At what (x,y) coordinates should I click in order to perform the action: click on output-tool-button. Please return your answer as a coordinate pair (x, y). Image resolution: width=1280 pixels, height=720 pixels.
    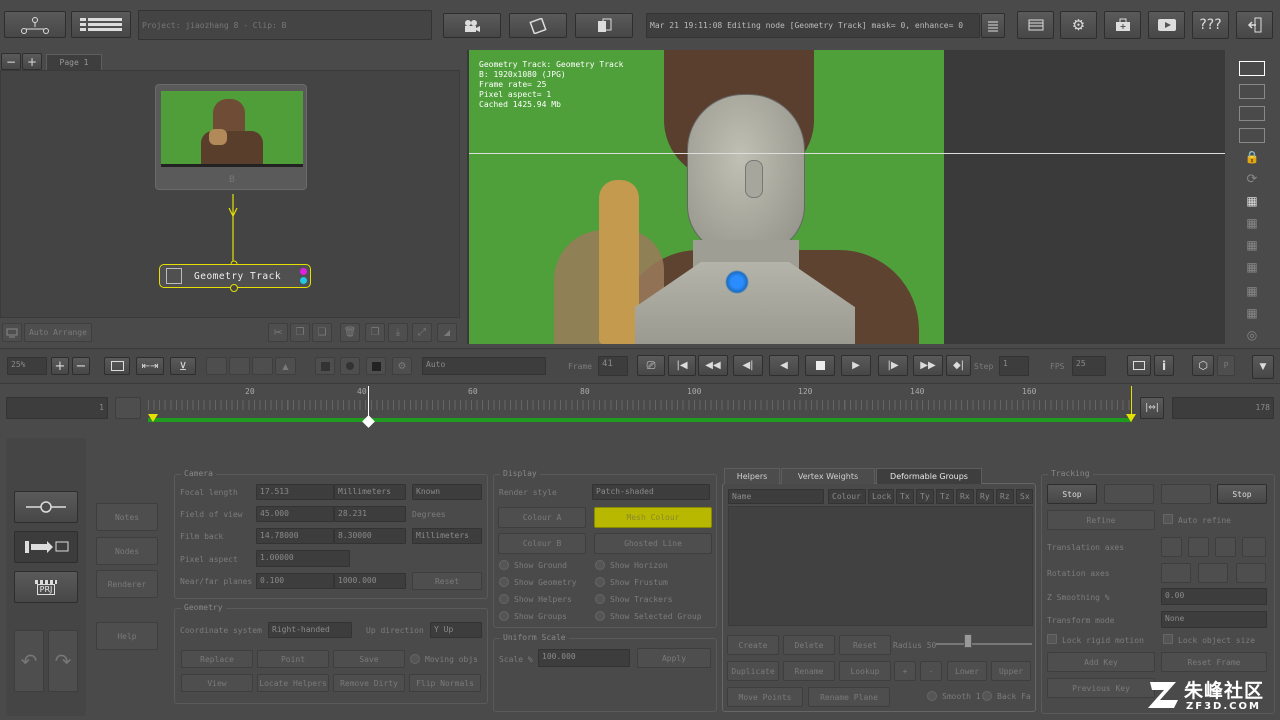
    Looking at the image, I should click on (46, 547).